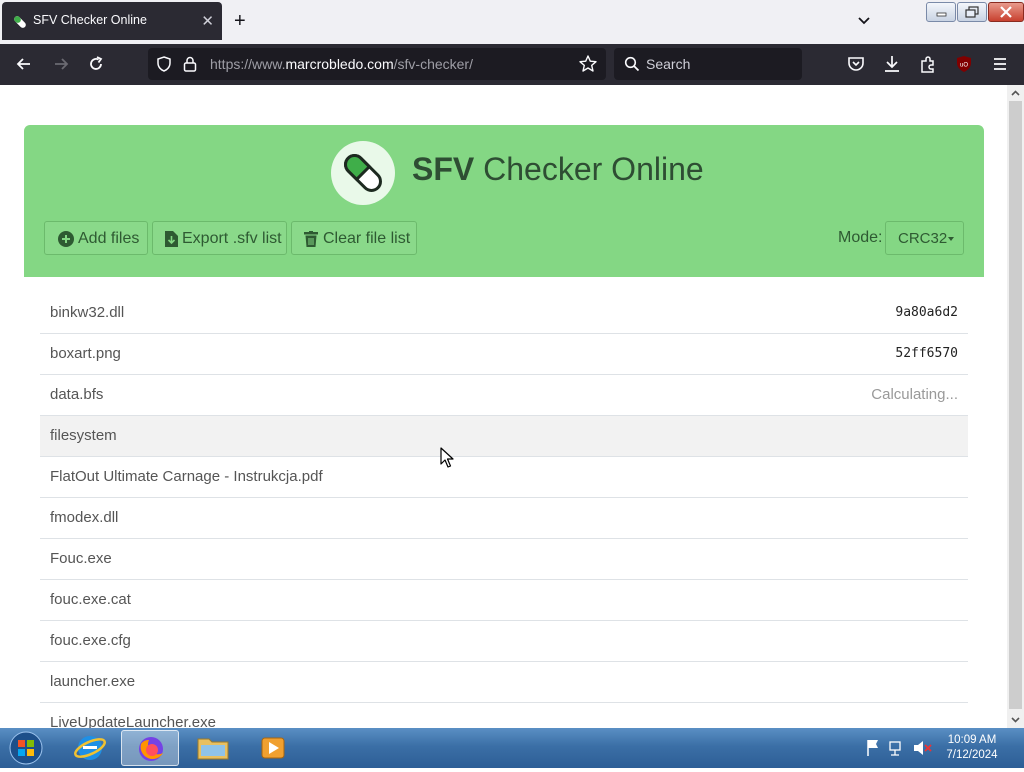 This screenshot has width=1024, height=772. I want to click on ublock-origin-icon: uO, so click(964, 64).